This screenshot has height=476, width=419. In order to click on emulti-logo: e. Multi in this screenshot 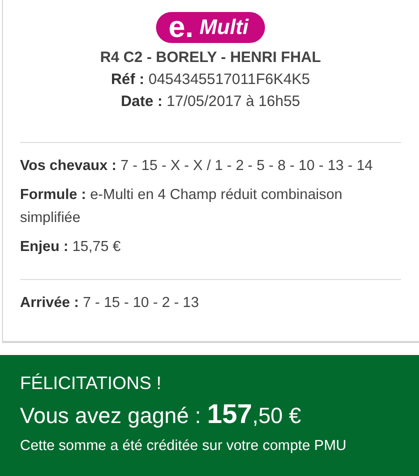, I will do `click(210, 27)`.